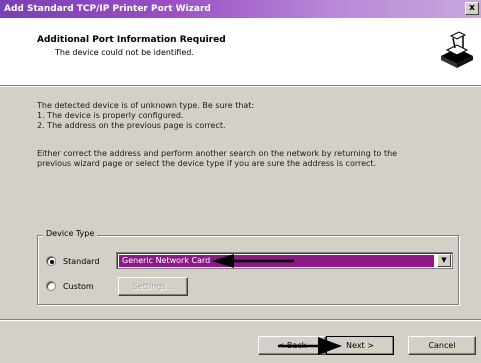  I want to click on custom-radio, so click(51, 286).